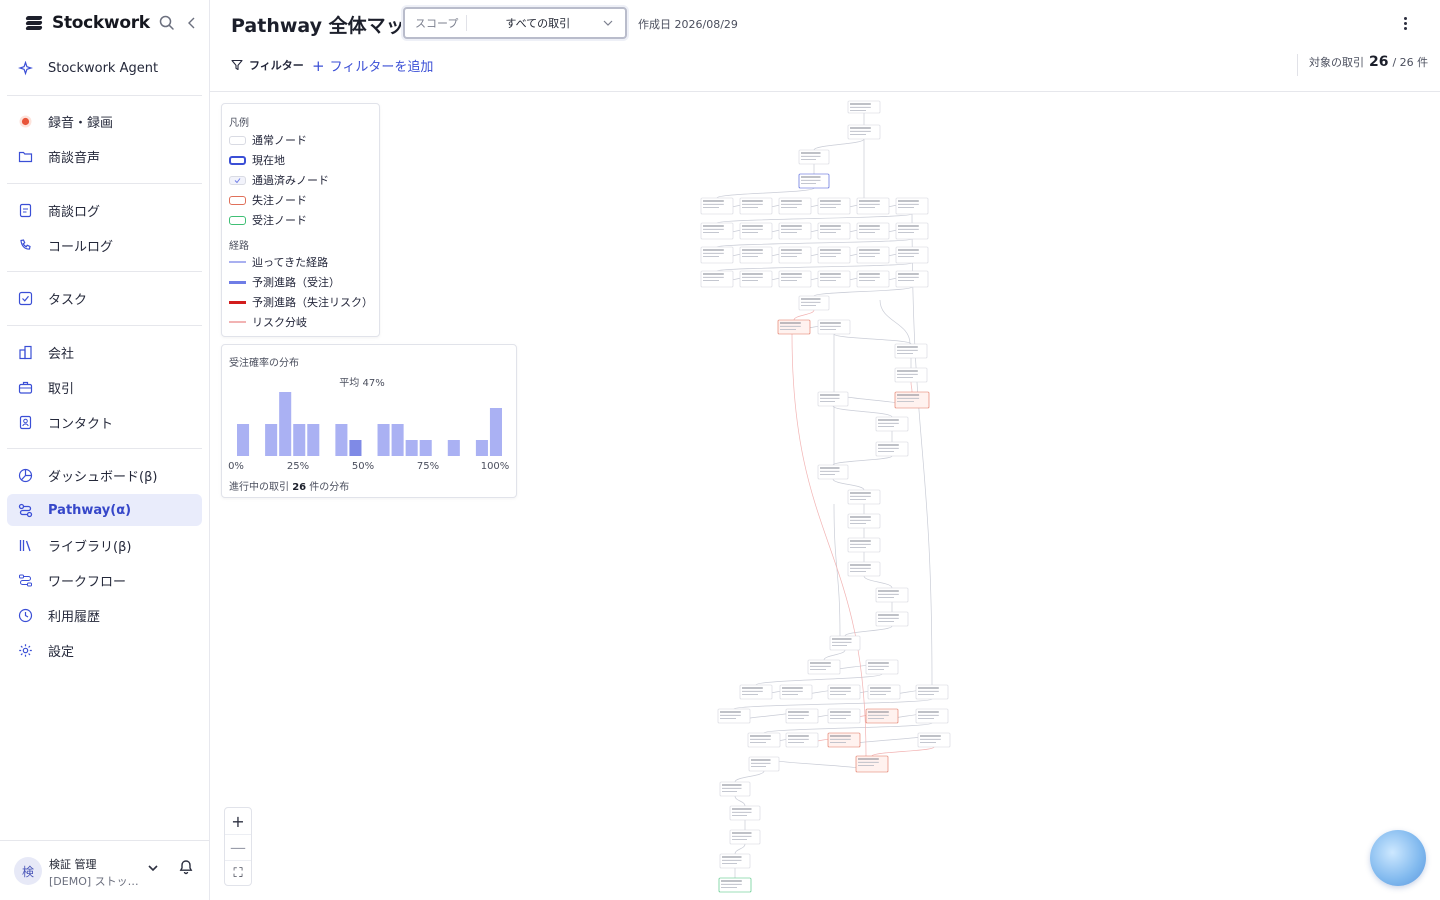 The height and width of the screenshot is (900, 1440). What do you see at coordinates (186, 867) in the screenshot?
I see `bell-icon` at bounding box center [186, 867].